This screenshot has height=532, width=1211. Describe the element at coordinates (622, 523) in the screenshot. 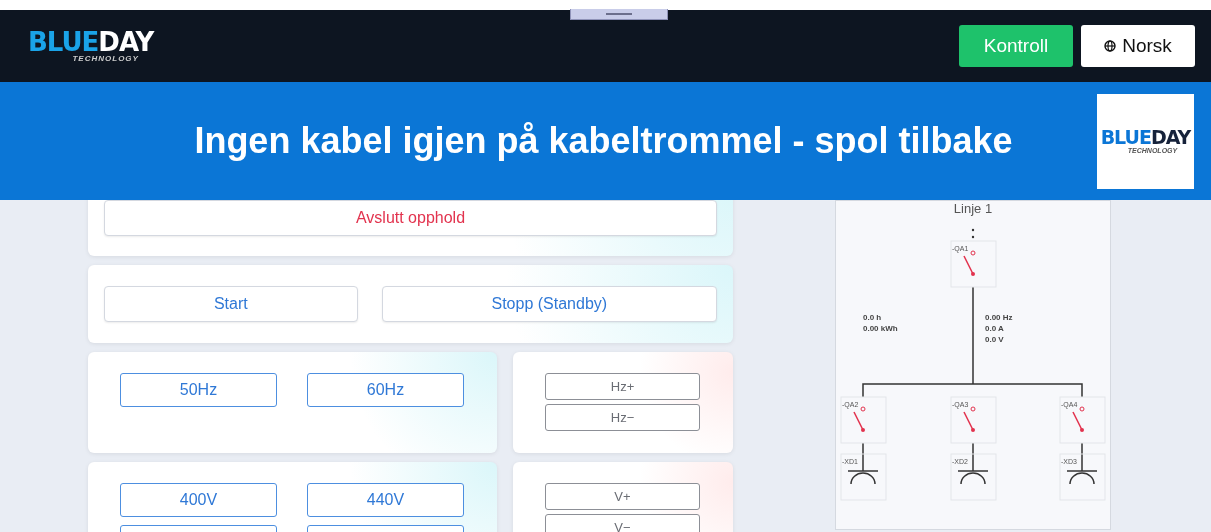

I see `adjust-button: V−` at that location.